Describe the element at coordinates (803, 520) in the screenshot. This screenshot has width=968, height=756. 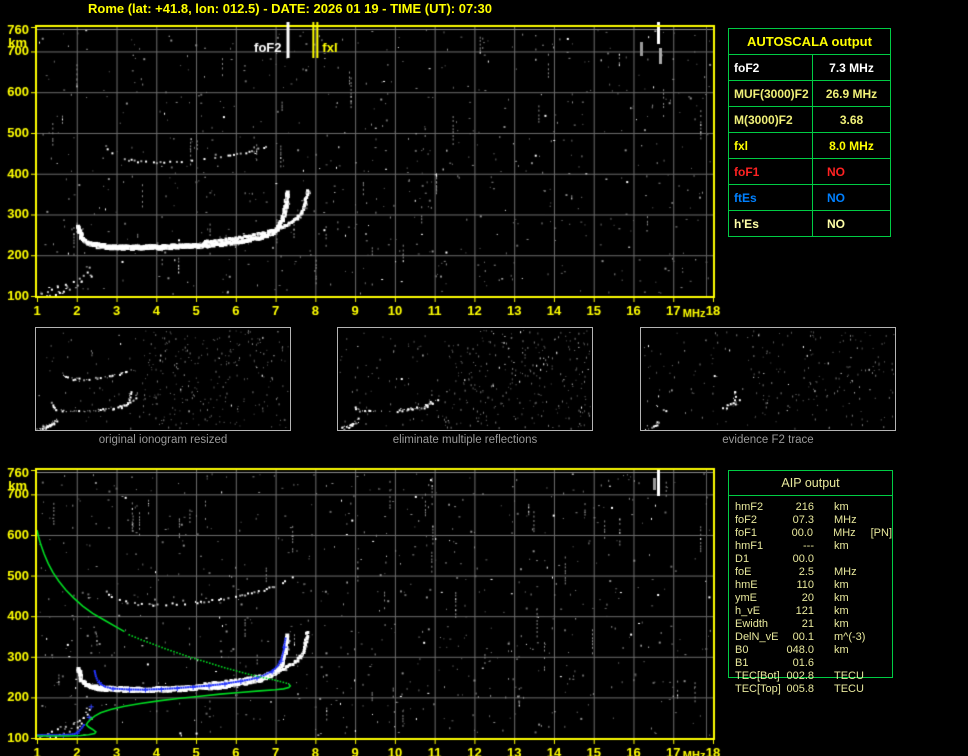
I see `aip-value: 07.3` at that location.